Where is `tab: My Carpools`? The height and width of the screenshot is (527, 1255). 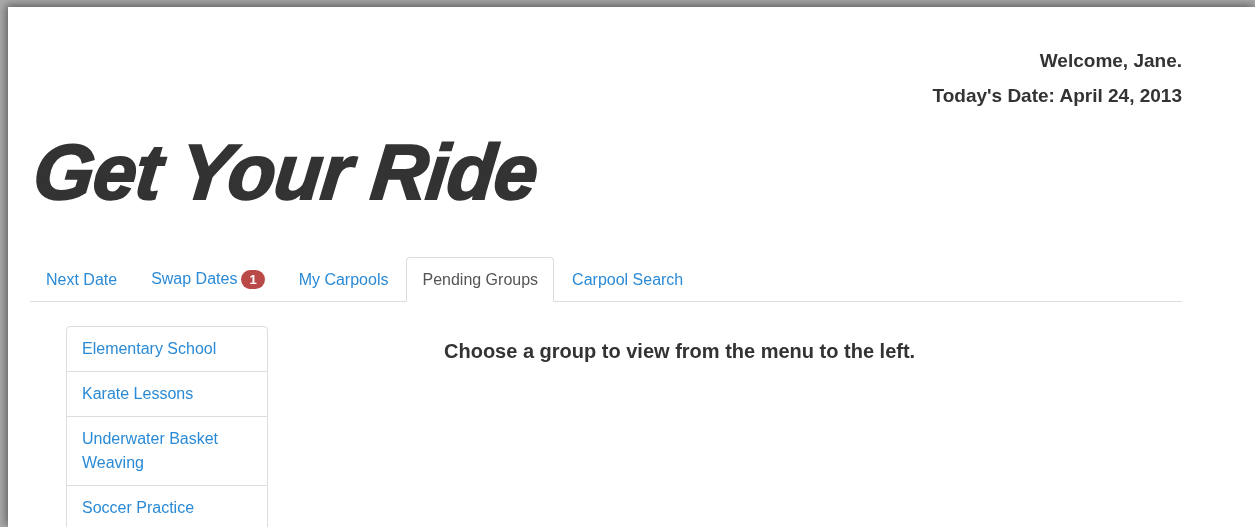 tab: My Carpools is located at coordinates (343, 279).